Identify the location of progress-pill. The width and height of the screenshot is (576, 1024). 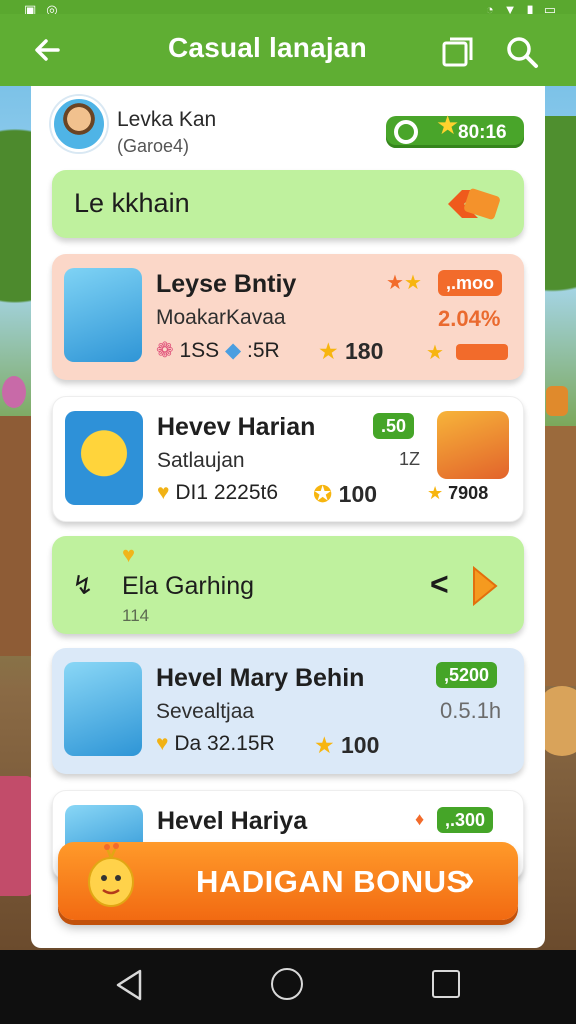
(482, 352).